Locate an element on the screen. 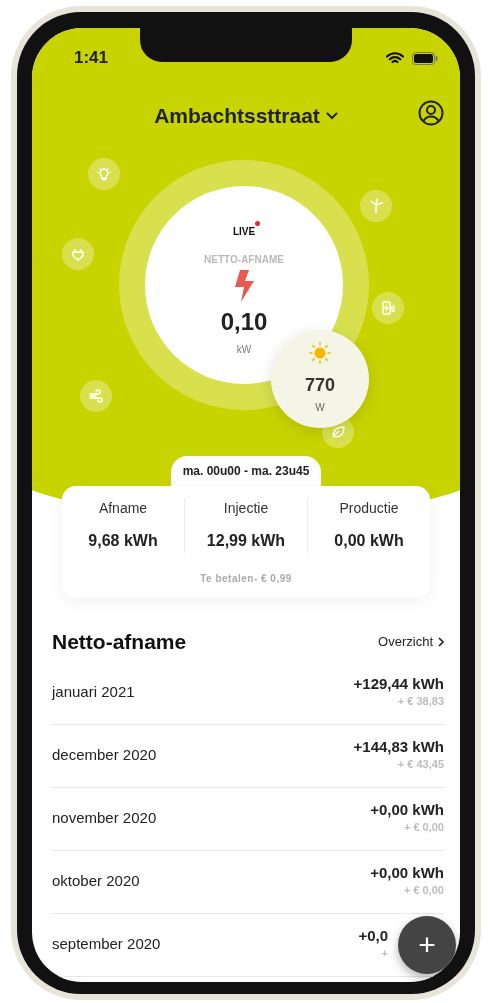 Image resolution: width=491 pixels, height=1003 pixels. live-label: LIVE is located at coordinates (244, 231).